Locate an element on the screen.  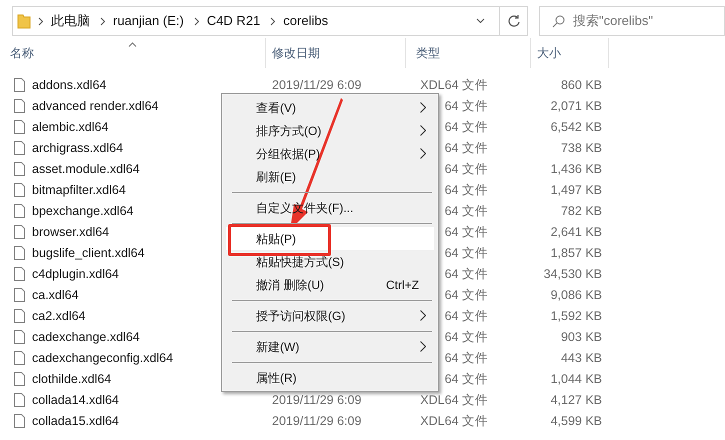
address-bar: 此电脑 ruanjian (E:) C4D R21 corelibs is located at coordinates (256, 21).